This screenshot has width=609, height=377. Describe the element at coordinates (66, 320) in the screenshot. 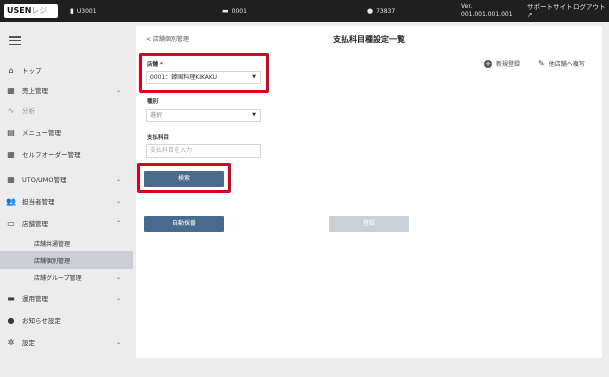

I see `sidebar-item-notice: ● お知らせ設定` at that location.